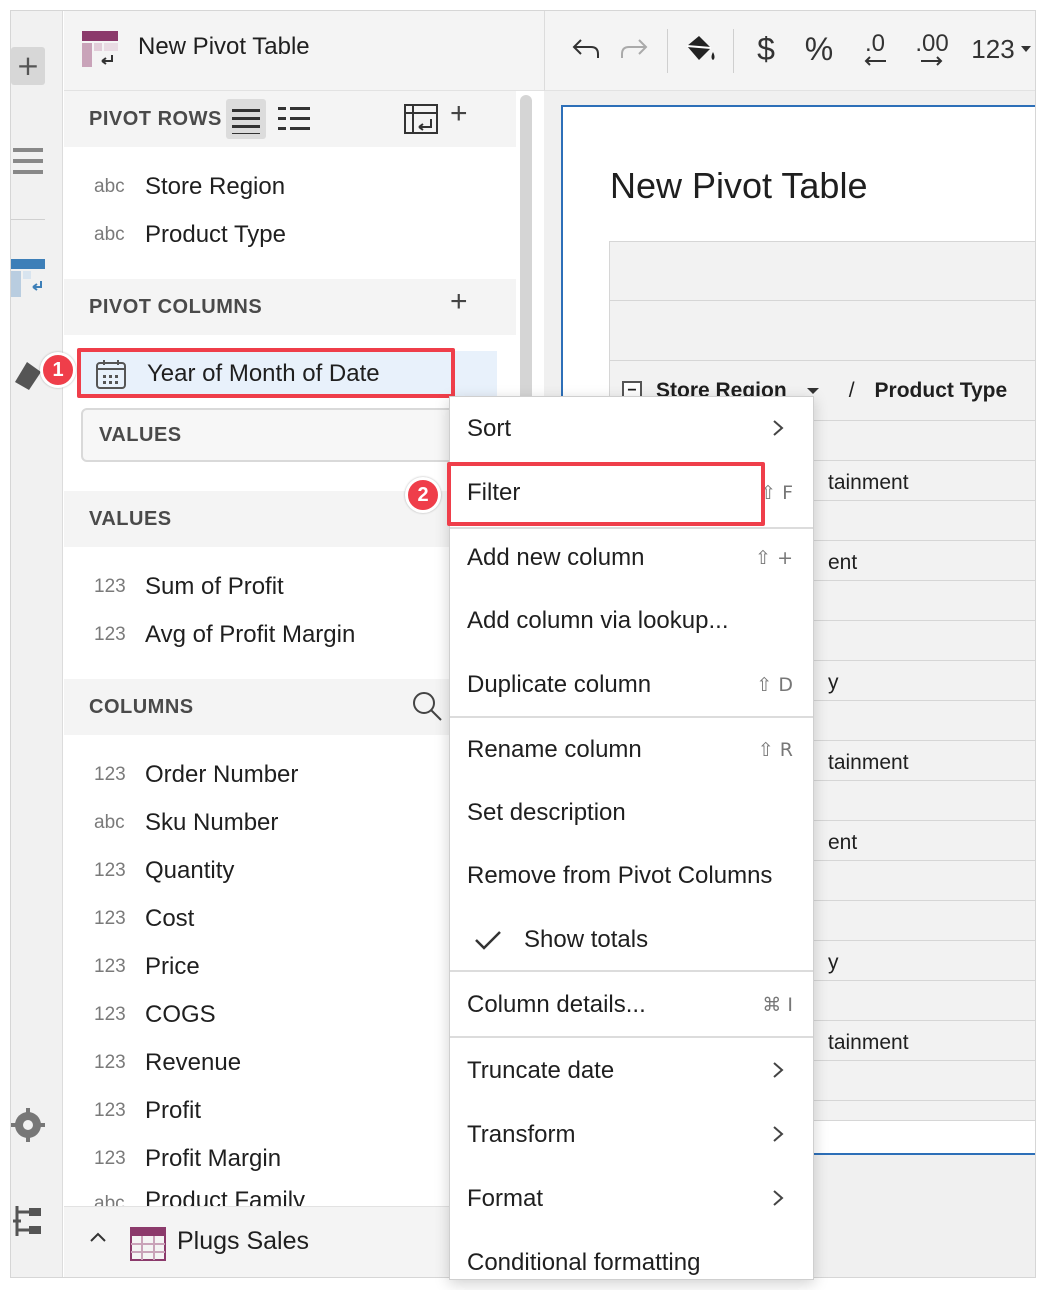  Describe the element at coordinates (631, 1257) in the screenshot. I see `menu-item-conditional-formatting: Conditional formatting` at that location.